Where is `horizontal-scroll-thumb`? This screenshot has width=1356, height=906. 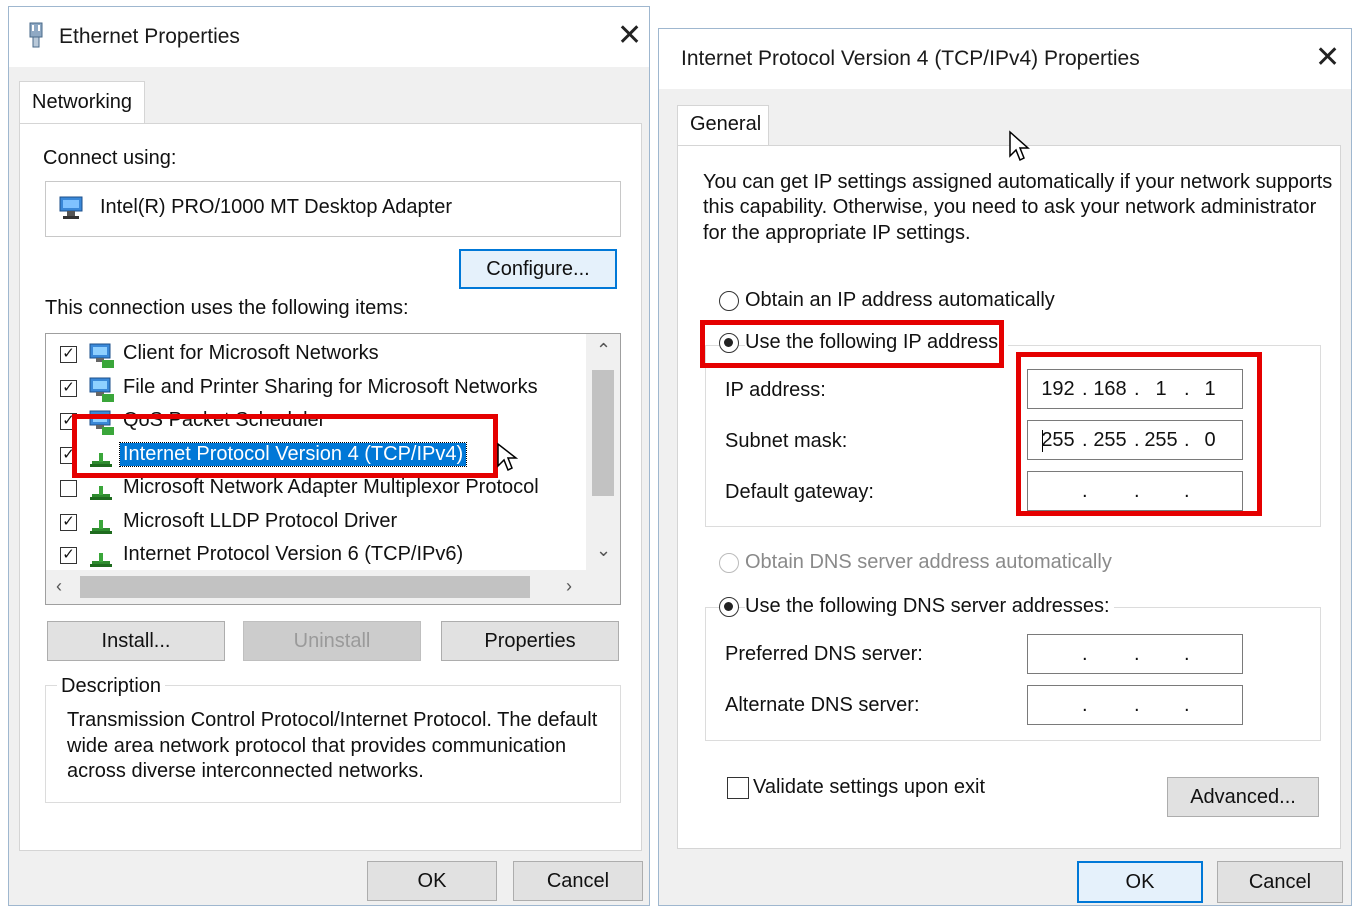 horizontal-scroll-thumb is located at coordinates (305, 587).